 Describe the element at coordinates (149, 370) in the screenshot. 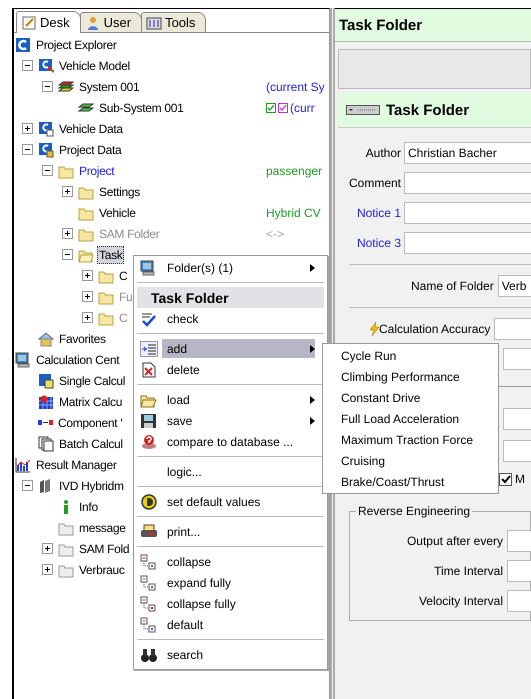

I see `delete-icon` at that location.